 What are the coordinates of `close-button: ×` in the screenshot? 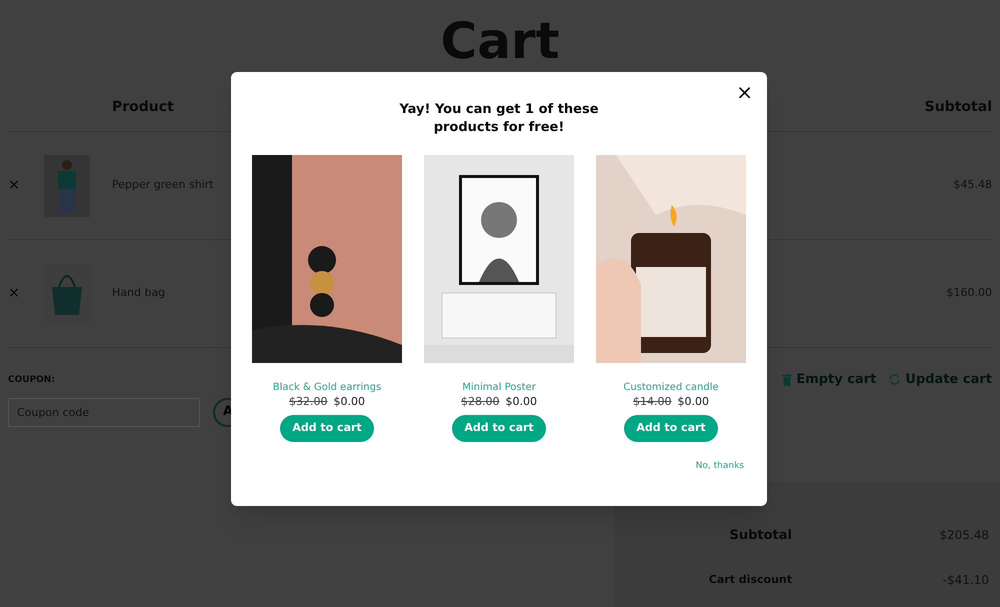 It's located at (744, 92).